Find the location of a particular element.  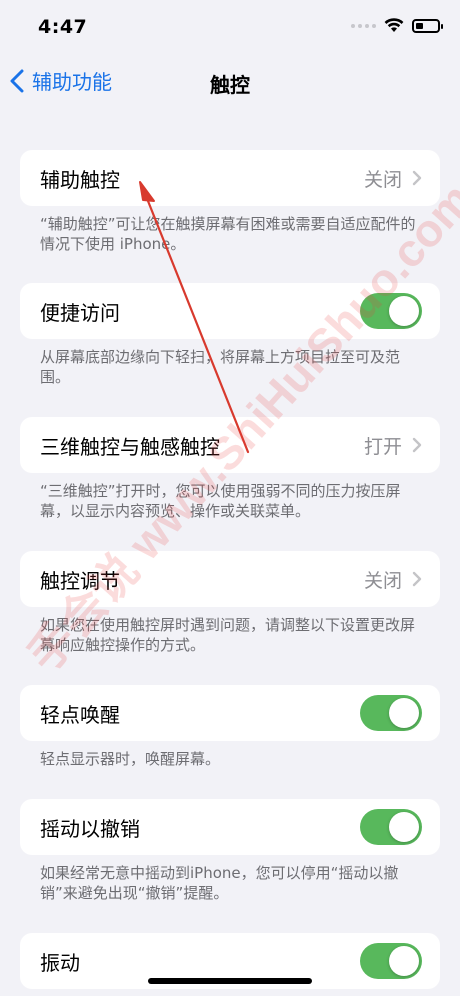

reachability-toggle is located at coordinates (391, 311).